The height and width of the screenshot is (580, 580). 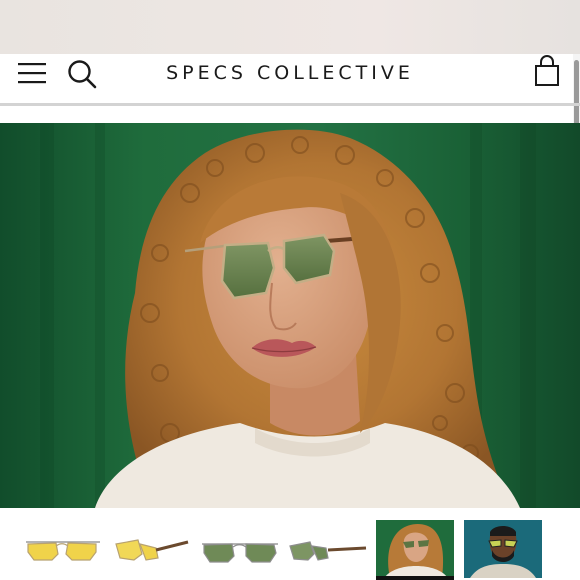 I want to click on thumb-green-front, so click(x=240, y=549).